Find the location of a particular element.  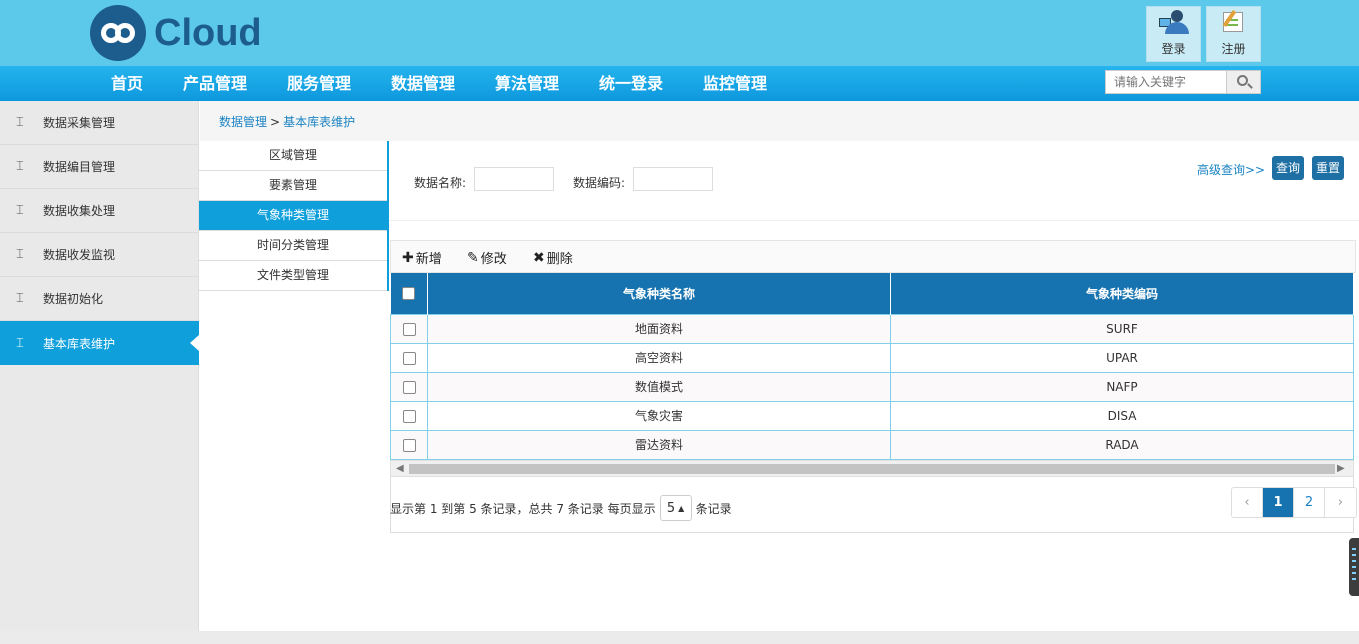

reset-button: 重置 is located at coordinates (1328, 168).